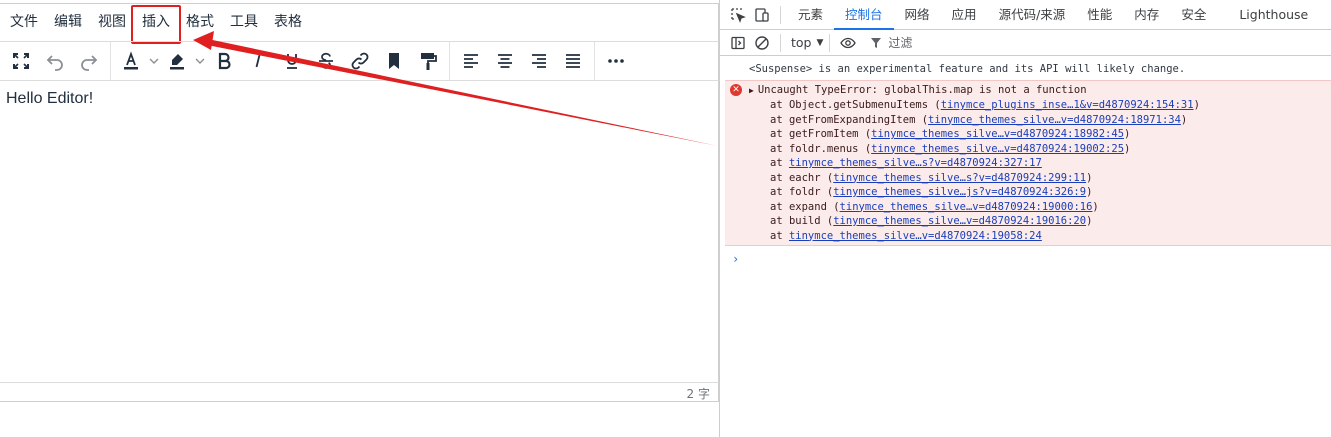 The width and height of the screenshot is (1331, 437). I want to click on menu-tools: 工具, so click(244, 22).